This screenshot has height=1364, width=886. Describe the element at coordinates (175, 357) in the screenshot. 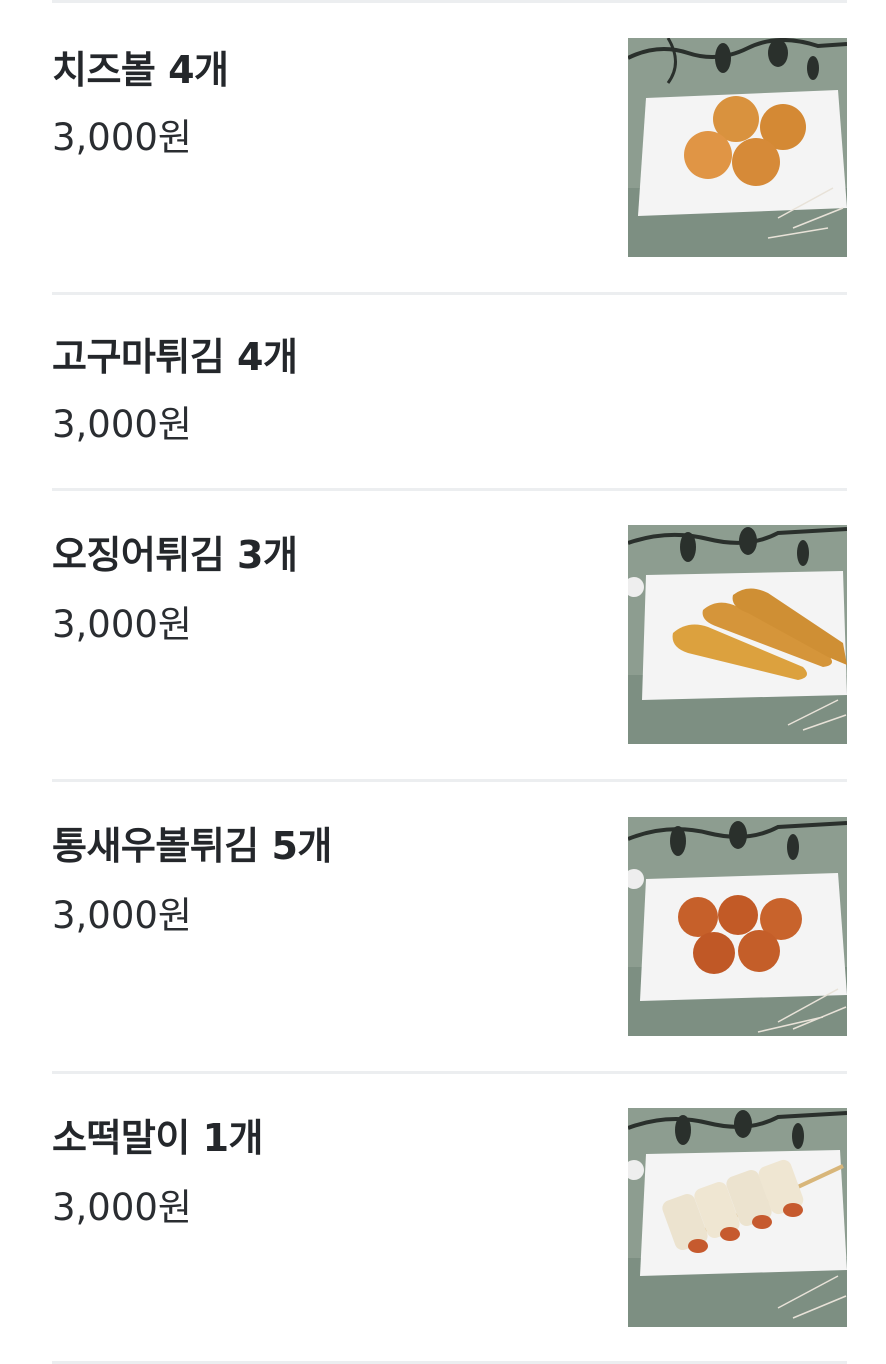

I see `menu-item-name: 고구마튀김 4개` at that location.